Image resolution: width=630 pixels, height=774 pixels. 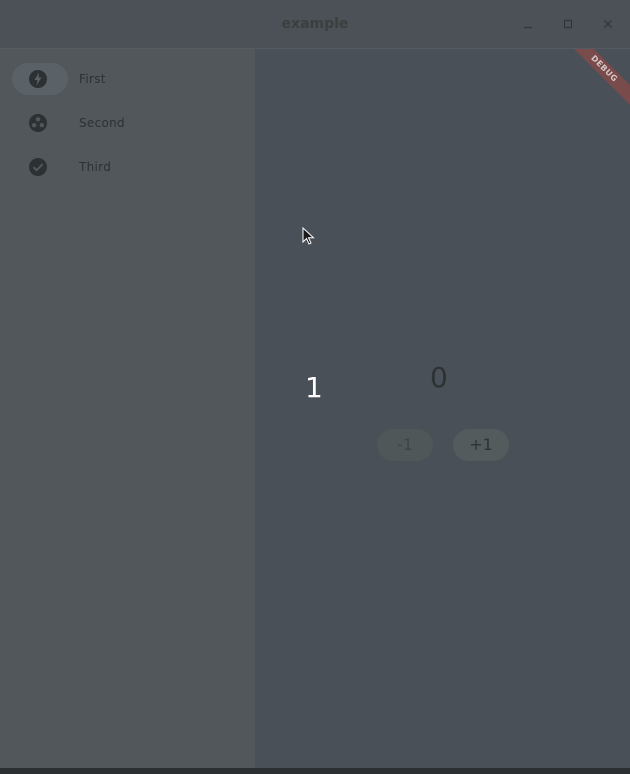 What do you see at coordinates (315, 24) in the screenshot?
I see `title-bar: example` at bounding box center [315, 24].